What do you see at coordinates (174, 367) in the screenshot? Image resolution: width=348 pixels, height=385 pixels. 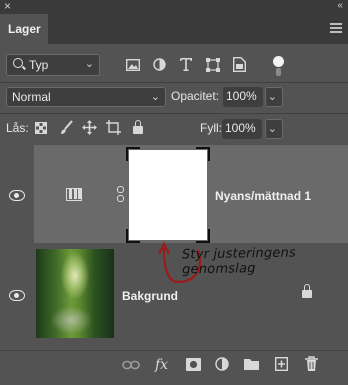 I see `layers-bottom-toolbar` at bounding box center [174, 367].